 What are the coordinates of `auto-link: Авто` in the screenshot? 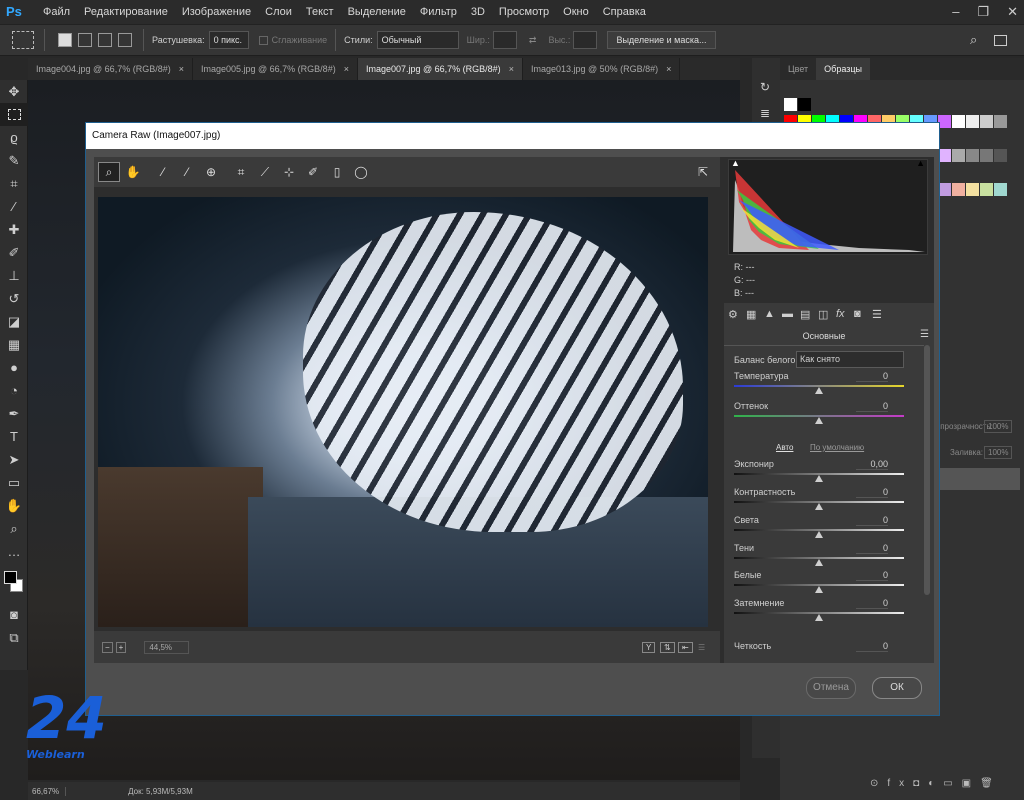 It's located at (784, 447).